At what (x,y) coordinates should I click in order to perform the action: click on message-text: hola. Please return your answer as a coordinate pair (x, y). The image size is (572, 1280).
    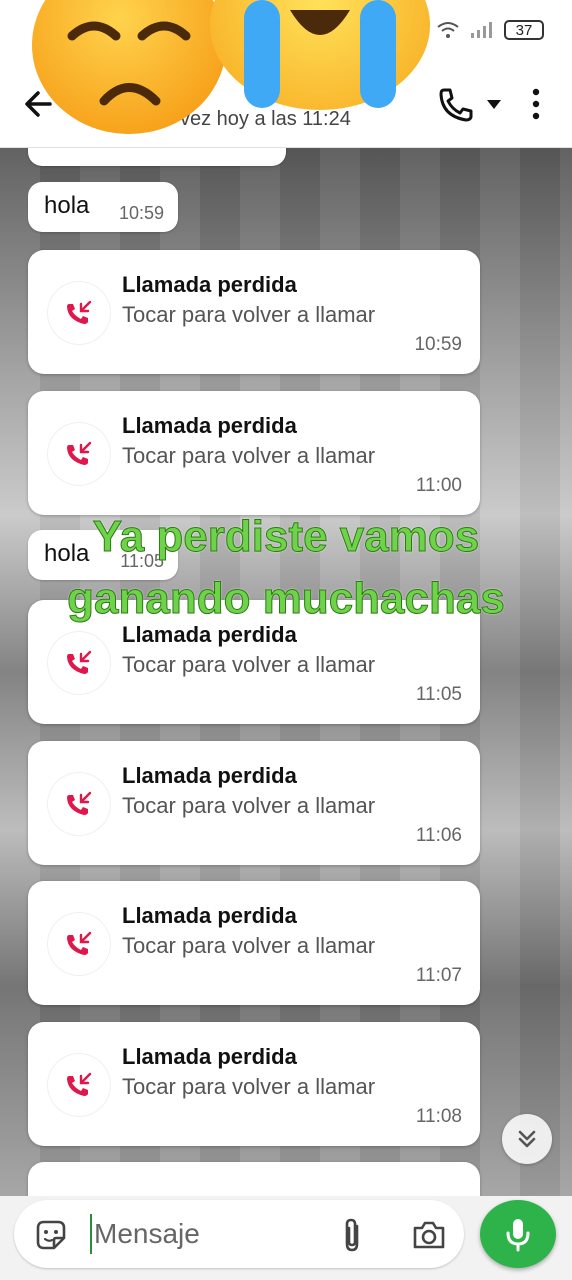
    Looking at the image, I should click on (67, 205).